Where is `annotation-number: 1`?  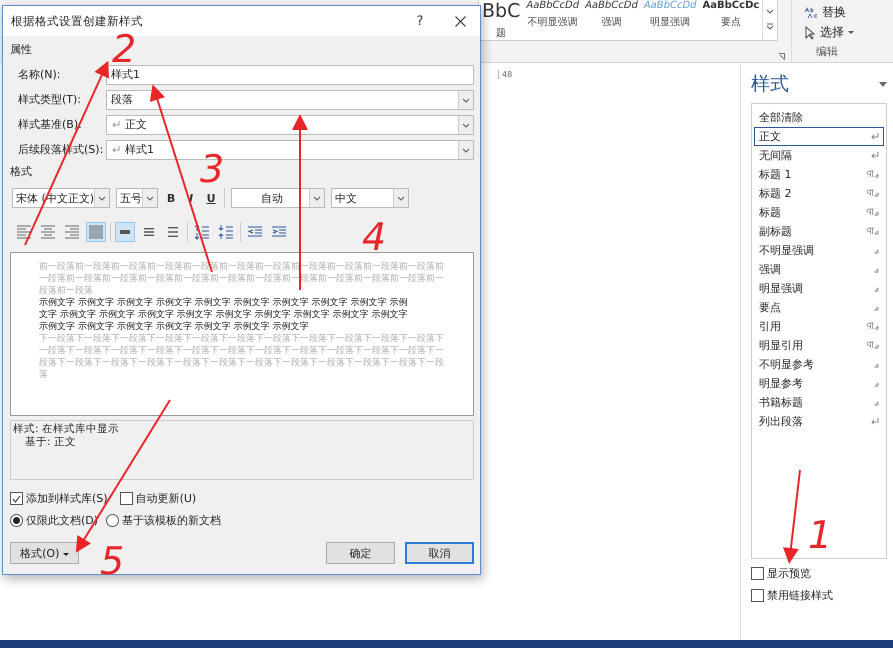
annotation-number: 1 is located at coordinates (820, 535).